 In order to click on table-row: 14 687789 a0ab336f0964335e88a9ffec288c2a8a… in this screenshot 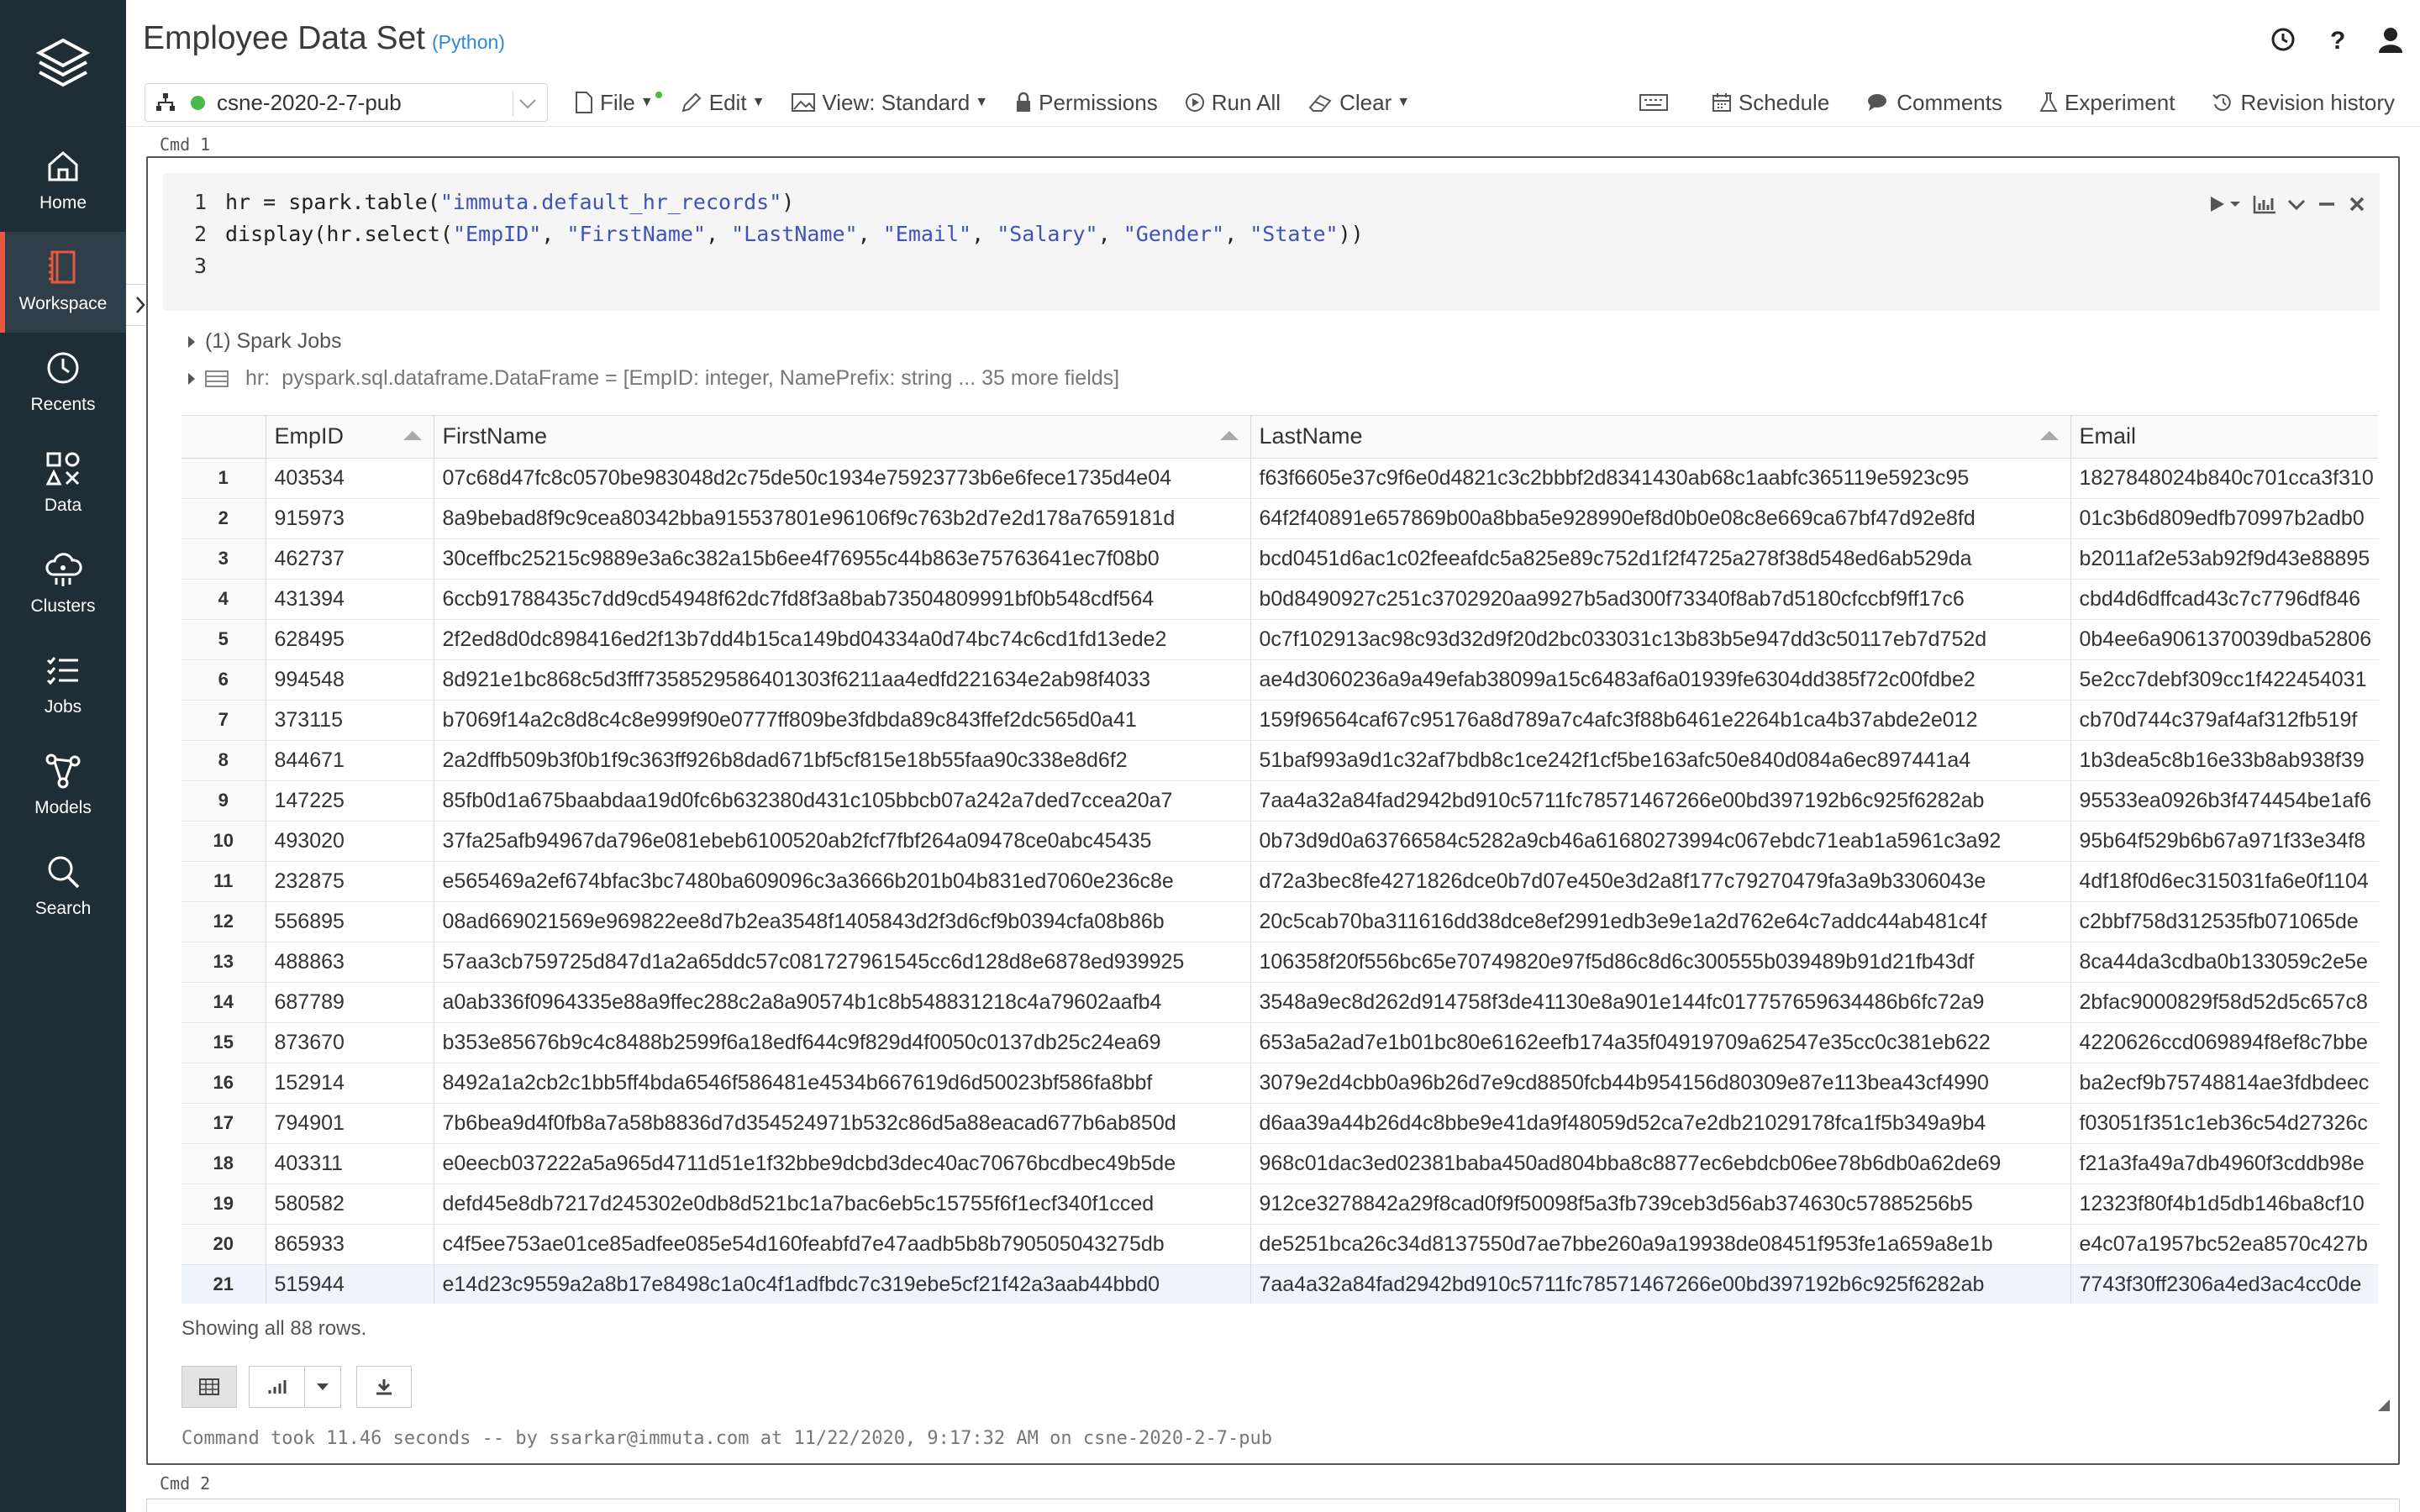, I will do `click(1280, 1002)`.